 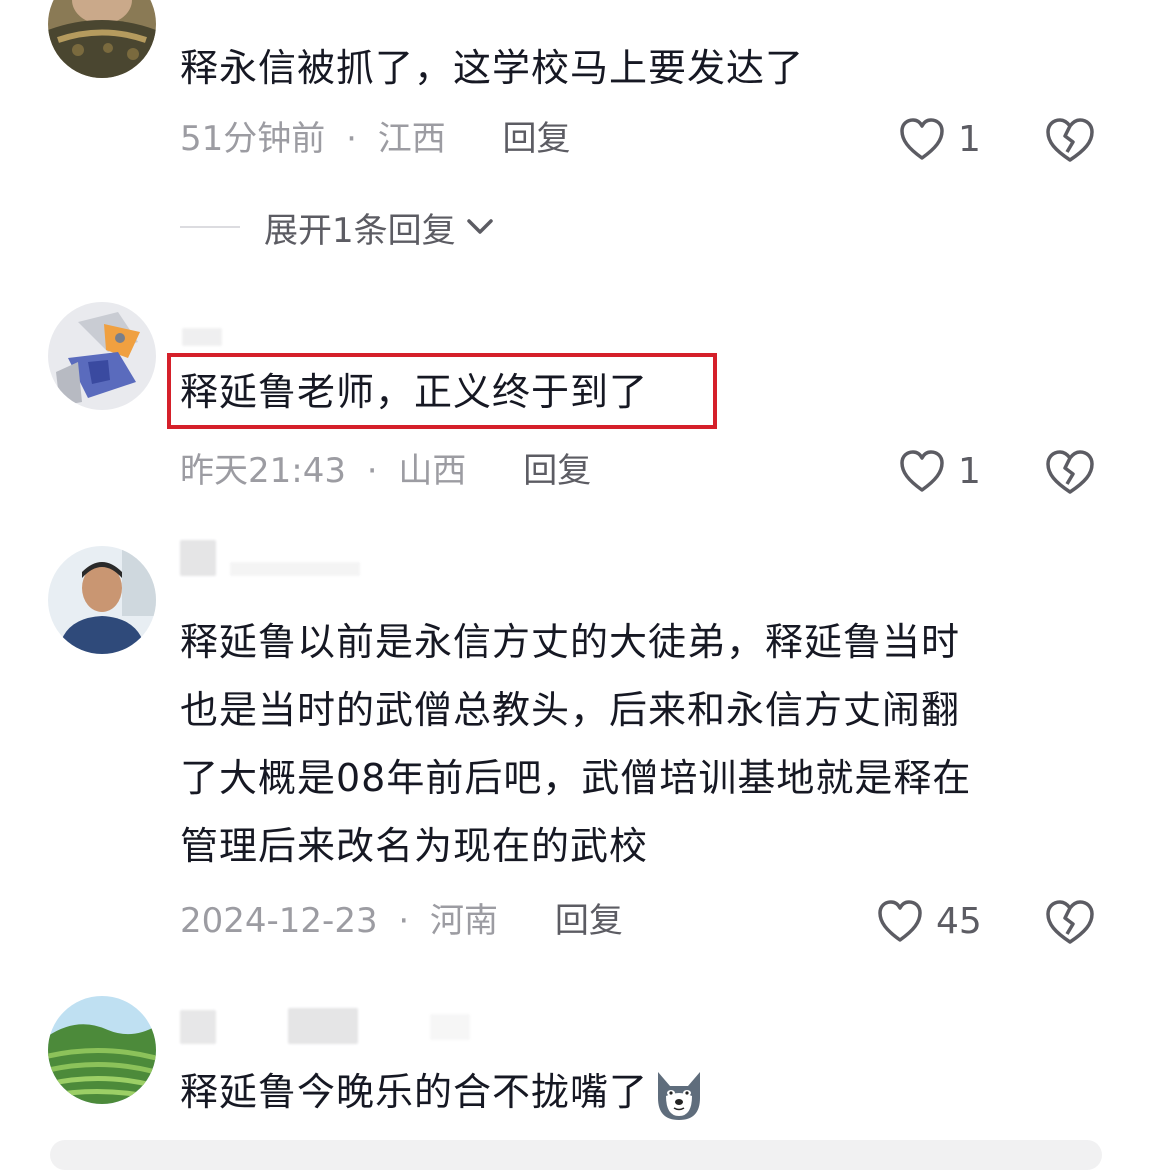 What do you see at coordinates (102, 1050) in the screenshot?
I see `avatar` at bounding box center [102, 1050].